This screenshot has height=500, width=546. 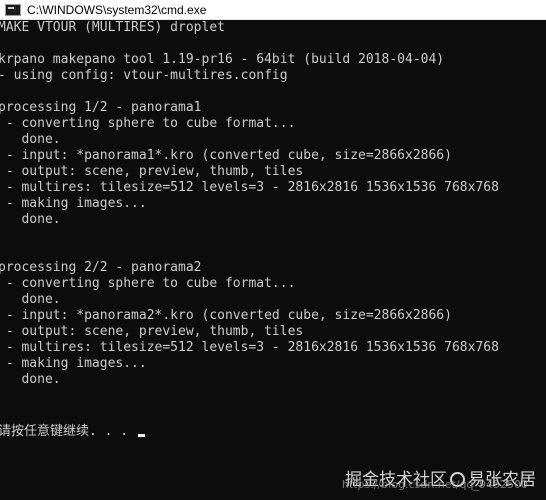 What do you see at coordinates (141, 435) in the screenshot?
I see `text-cursor` at bounding box center [141, 435].